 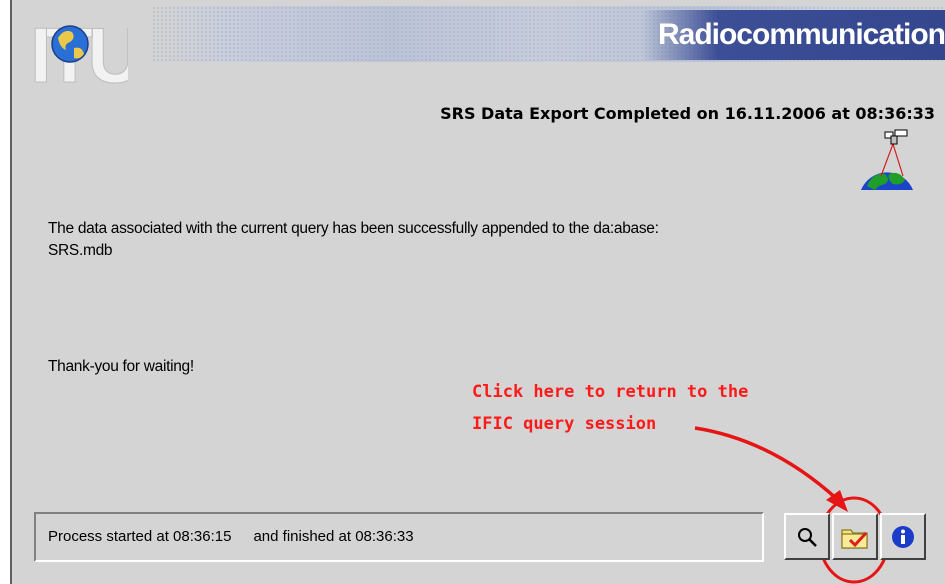 I want to click on thank-you-text: Thank-you for waiting!, so click(x=121, y=366).